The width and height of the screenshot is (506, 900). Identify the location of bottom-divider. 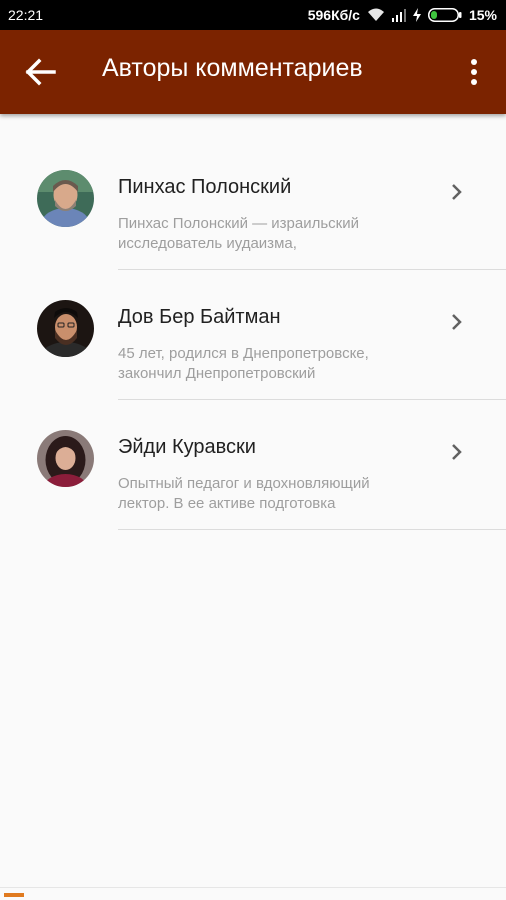
(253, 887).